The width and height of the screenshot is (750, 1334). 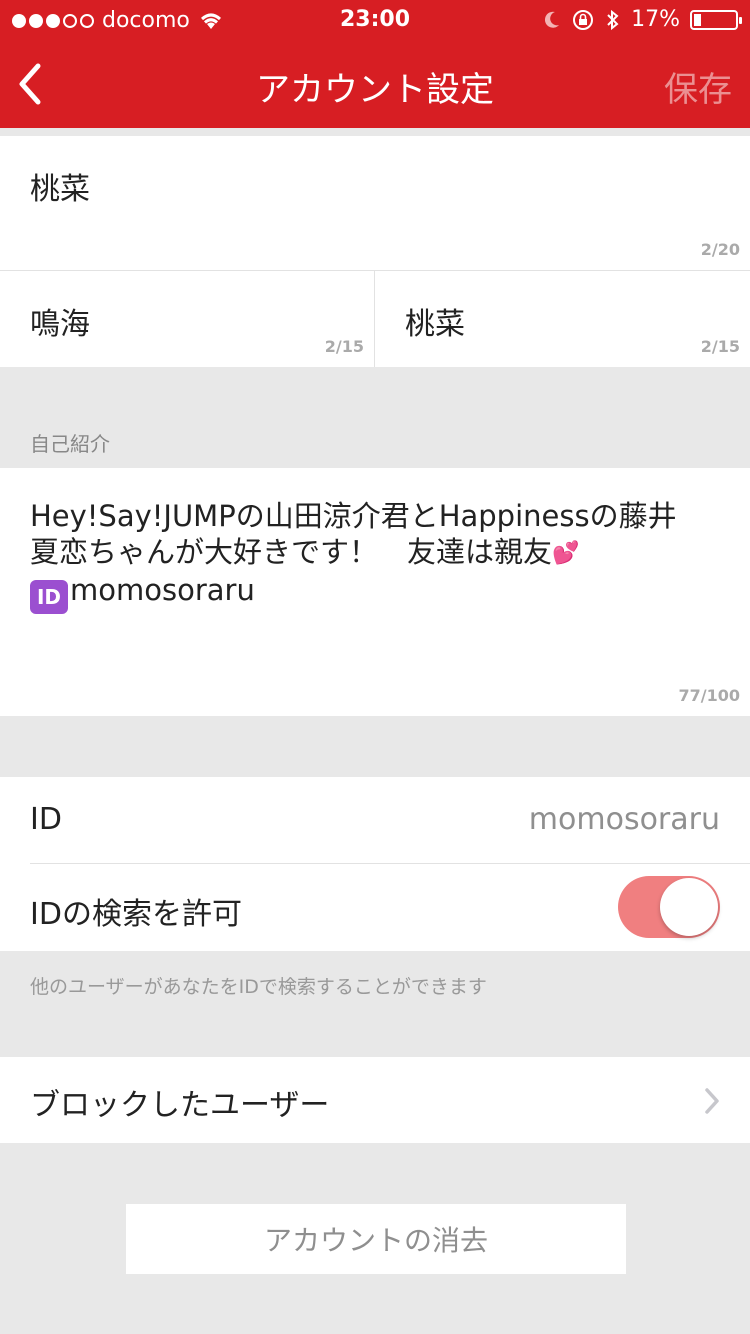 I want to click on bio-line: 夏恋ちゃんが大好きです！ 友達は親友💕, so click(x=380, y=553).